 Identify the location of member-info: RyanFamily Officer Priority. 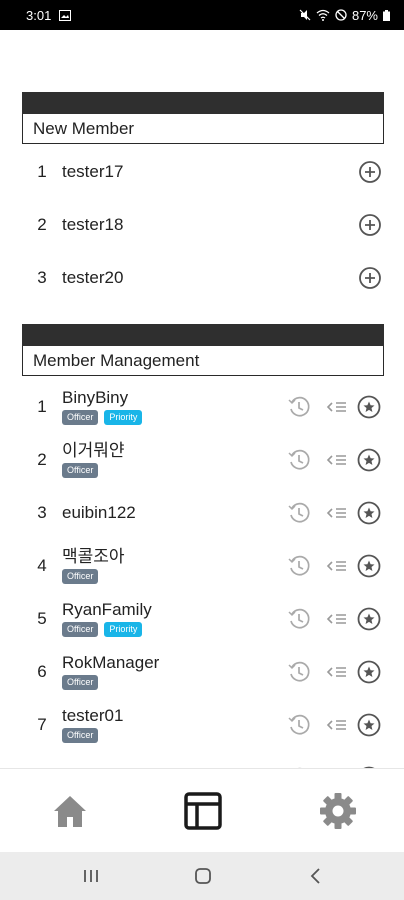
(107, 619).